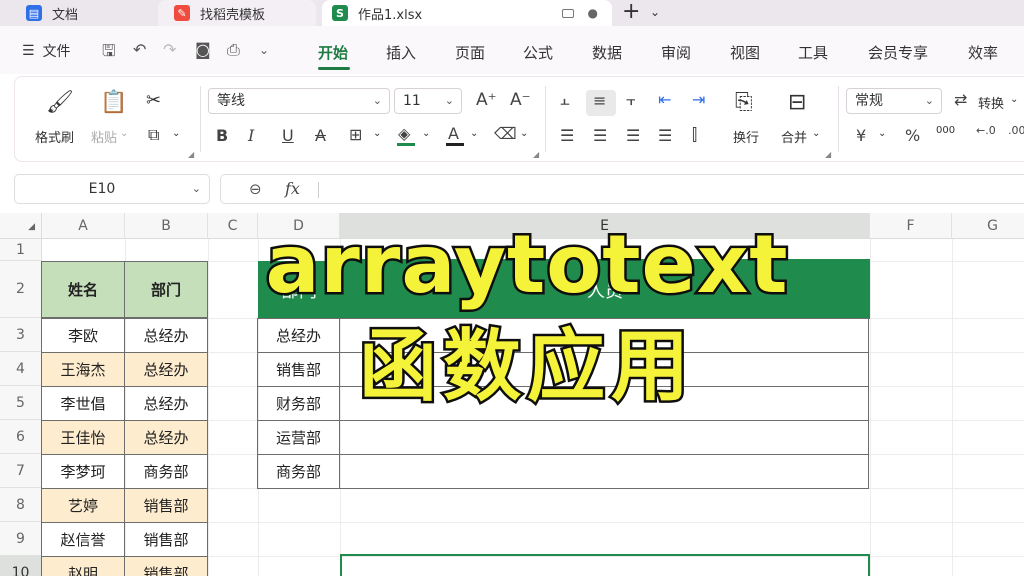 This screenshot has height=576, width=1024. Describe the element at coordinates (568, 13) in the screenshot. I see `monitor-icon` at that location.